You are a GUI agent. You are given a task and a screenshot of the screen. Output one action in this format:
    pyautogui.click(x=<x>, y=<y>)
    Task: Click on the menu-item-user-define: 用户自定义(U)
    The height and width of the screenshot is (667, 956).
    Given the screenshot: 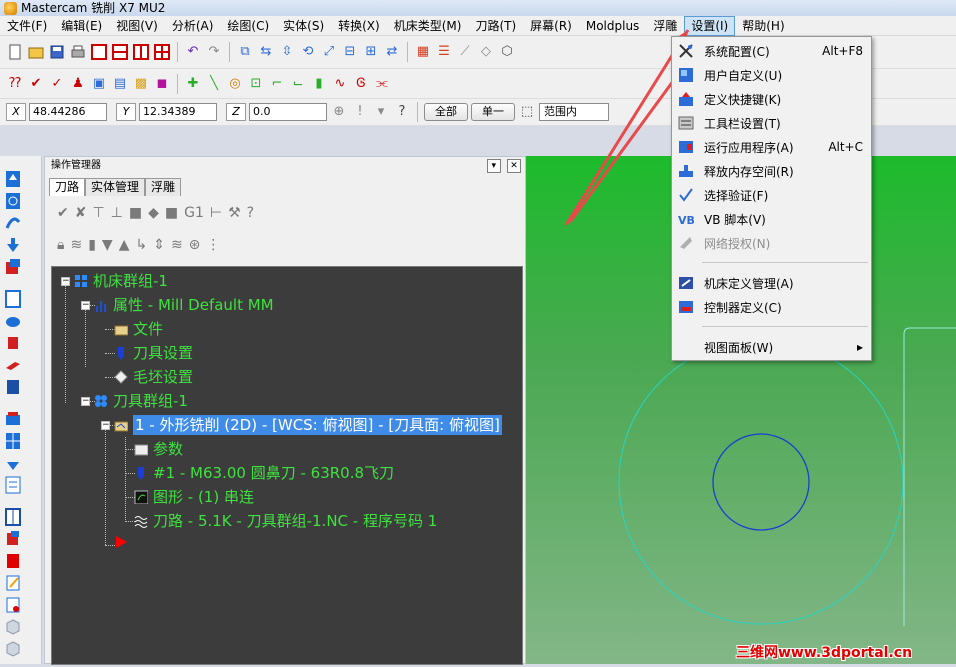 What is the action you would take?
    pyautogui.click(x=771, y=75)
    